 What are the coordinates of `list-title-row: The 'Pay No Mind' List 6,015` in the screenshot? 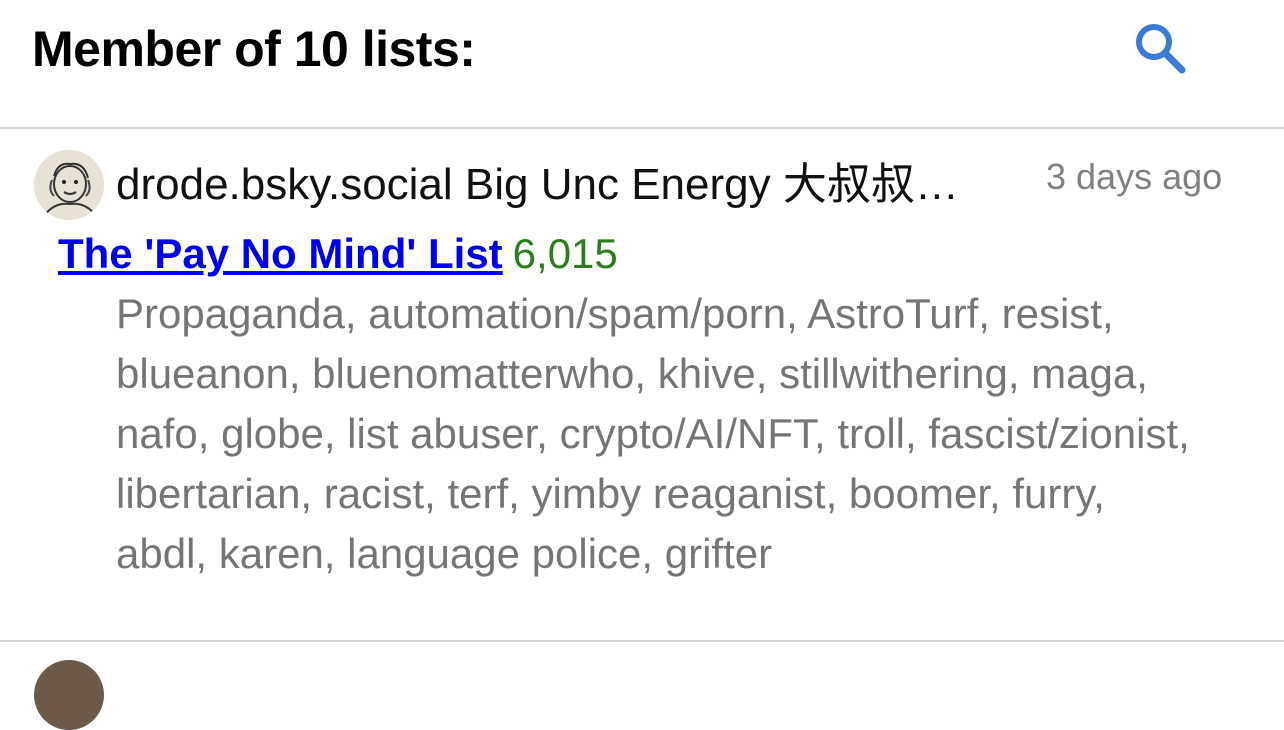 It's located at (338, 259).